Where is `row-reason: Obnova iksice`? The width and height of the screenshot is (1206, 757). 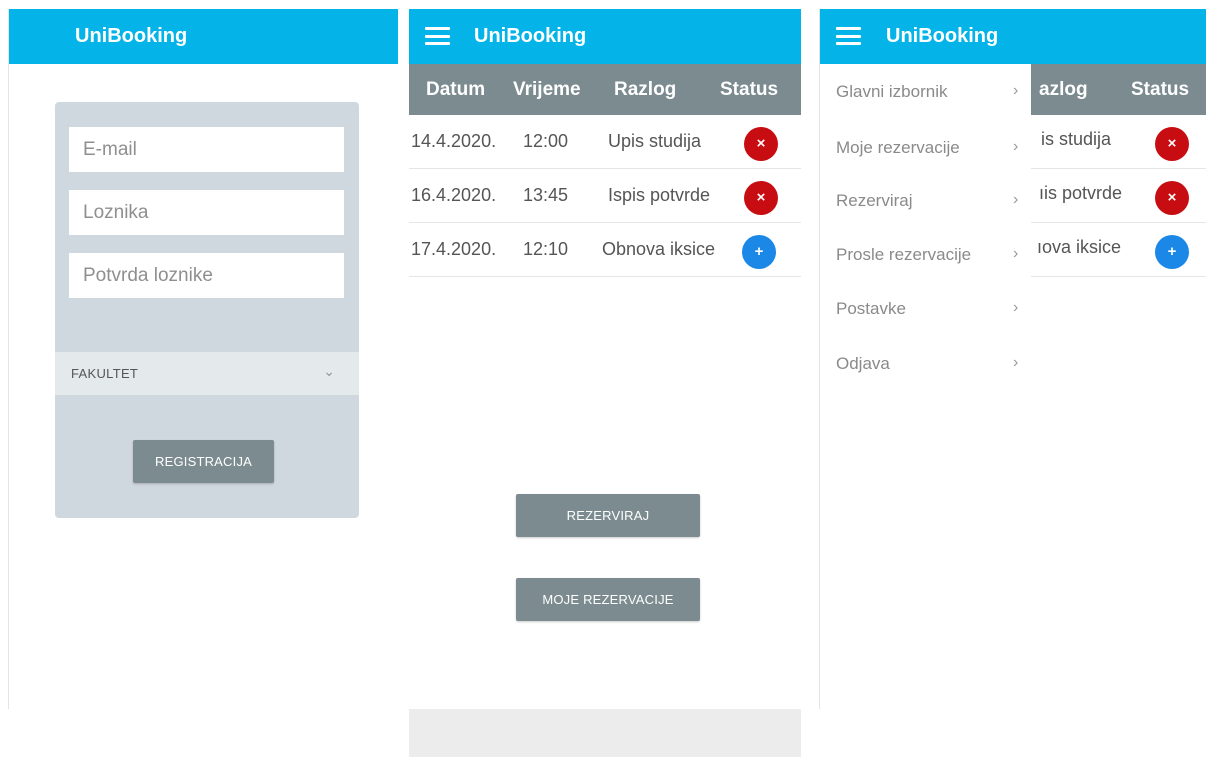 row-reason: Obnova iksice is located at coordinates (659, 249).